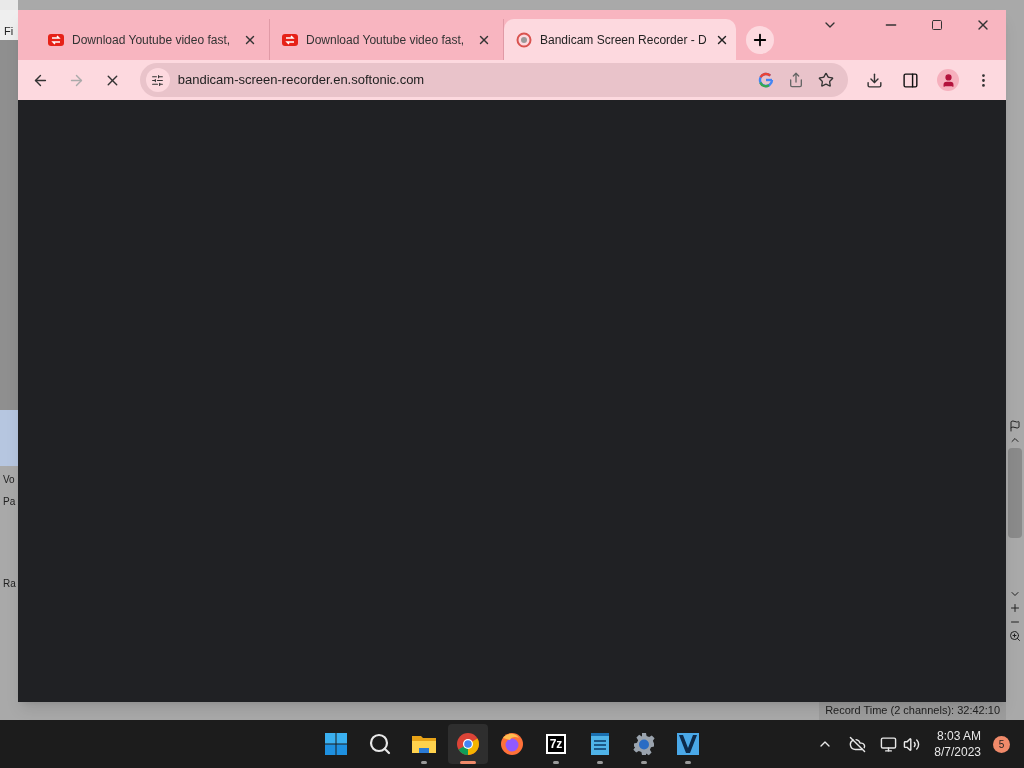 This screenshot has width=1024, height=768. What do you see at coordinates (158, 80) in the screenshot?
I see `site-info-icon` at bounding box center [158, 80].